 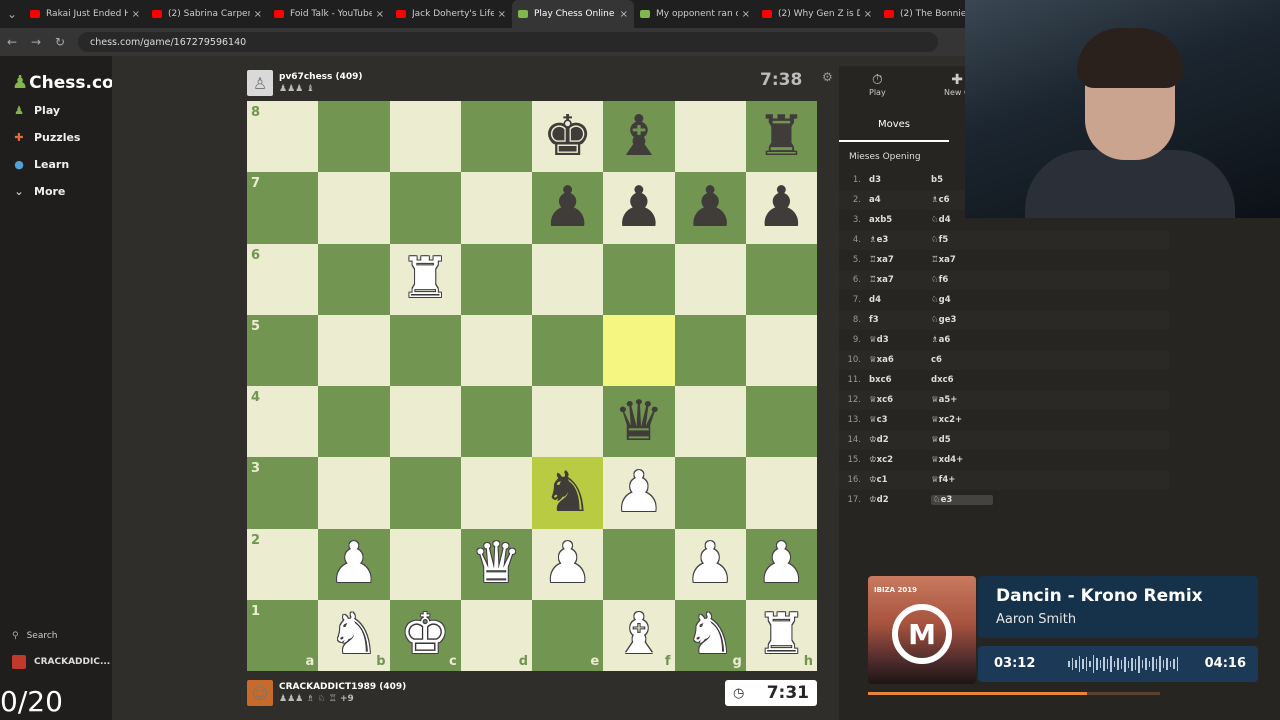 I want to click on square-b8, so click(x=354, y=137).